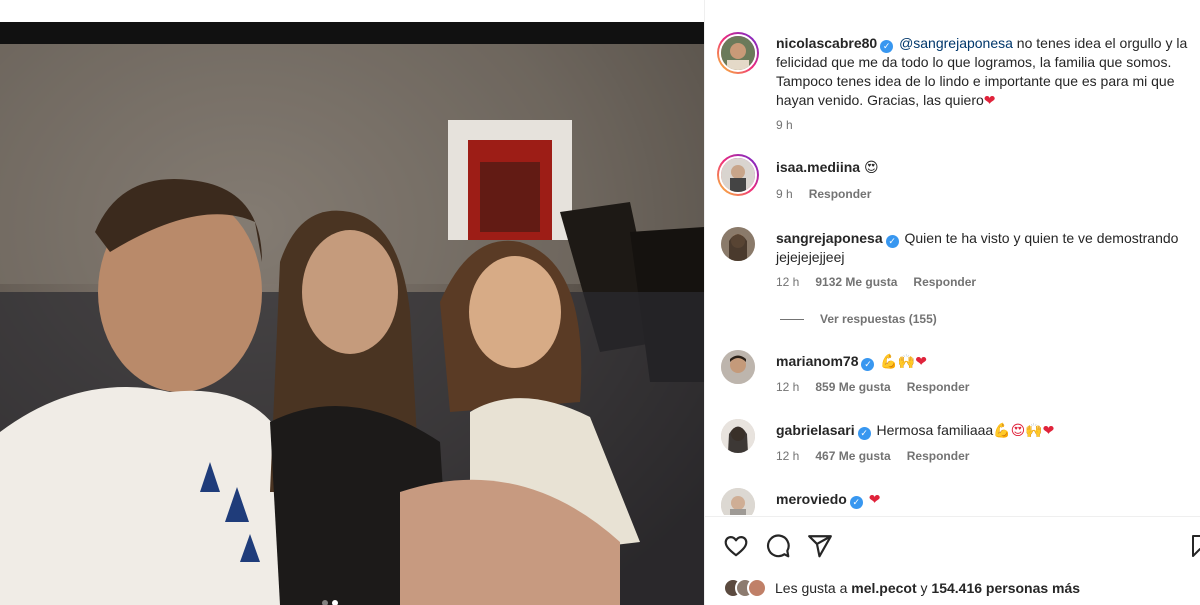 Image resolution: width=1200 pixels, height=605 pixels. What do you see at coordinates (818, 167) in the screenshot?
I see `comment-username: isaa.mediina` at bounding box center [818, 167].